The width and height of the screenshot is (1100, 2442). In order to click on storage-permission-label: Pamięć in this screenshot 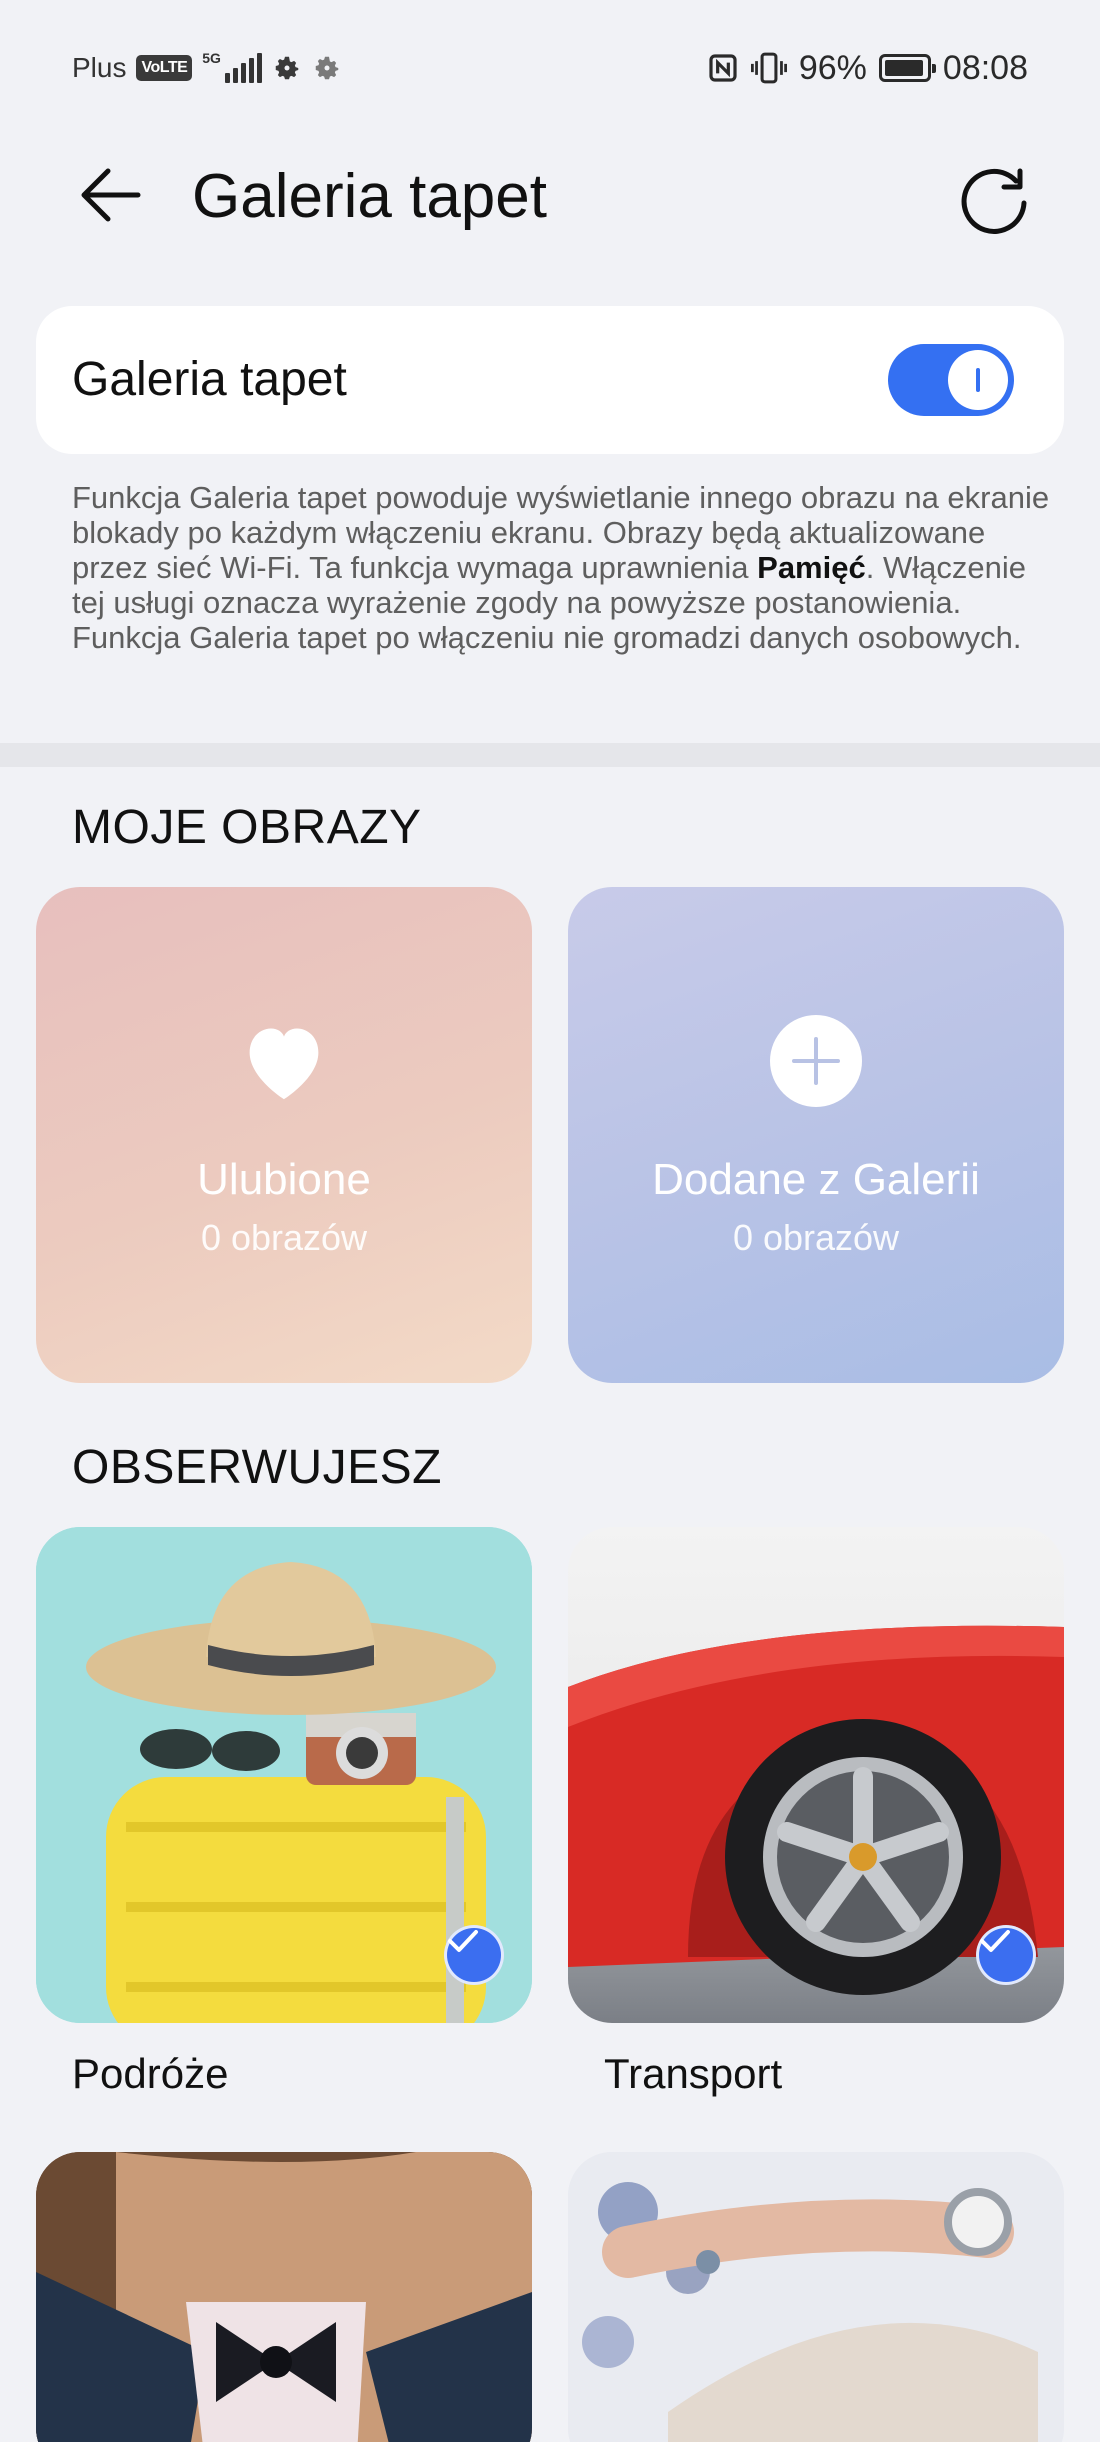, I will do `click(811, 567)`.